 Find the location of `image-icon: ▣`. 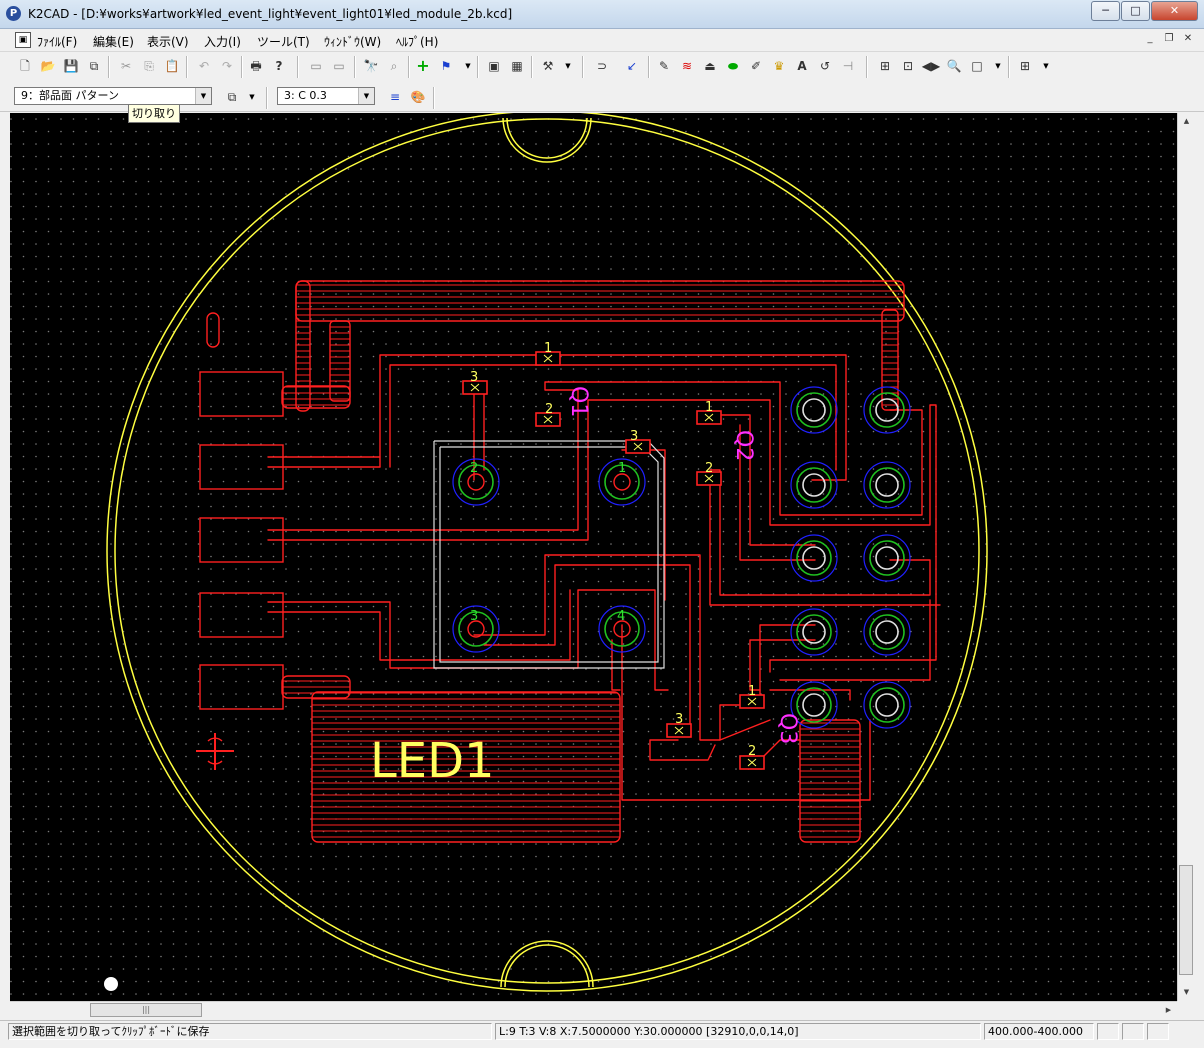

image-icon: ▣ is located at coordinates (494, 66).